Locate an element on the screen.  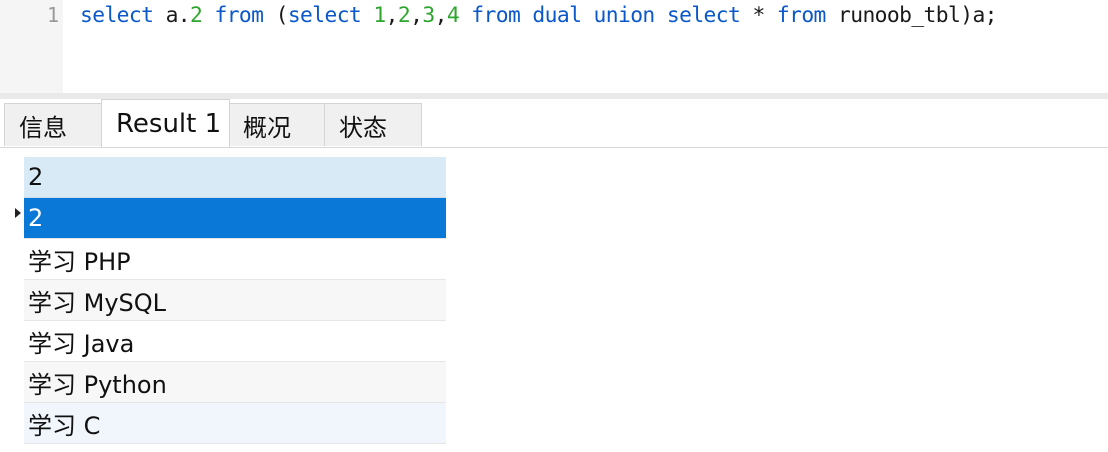
column-header: 2 is located at coordinates (235, 177).